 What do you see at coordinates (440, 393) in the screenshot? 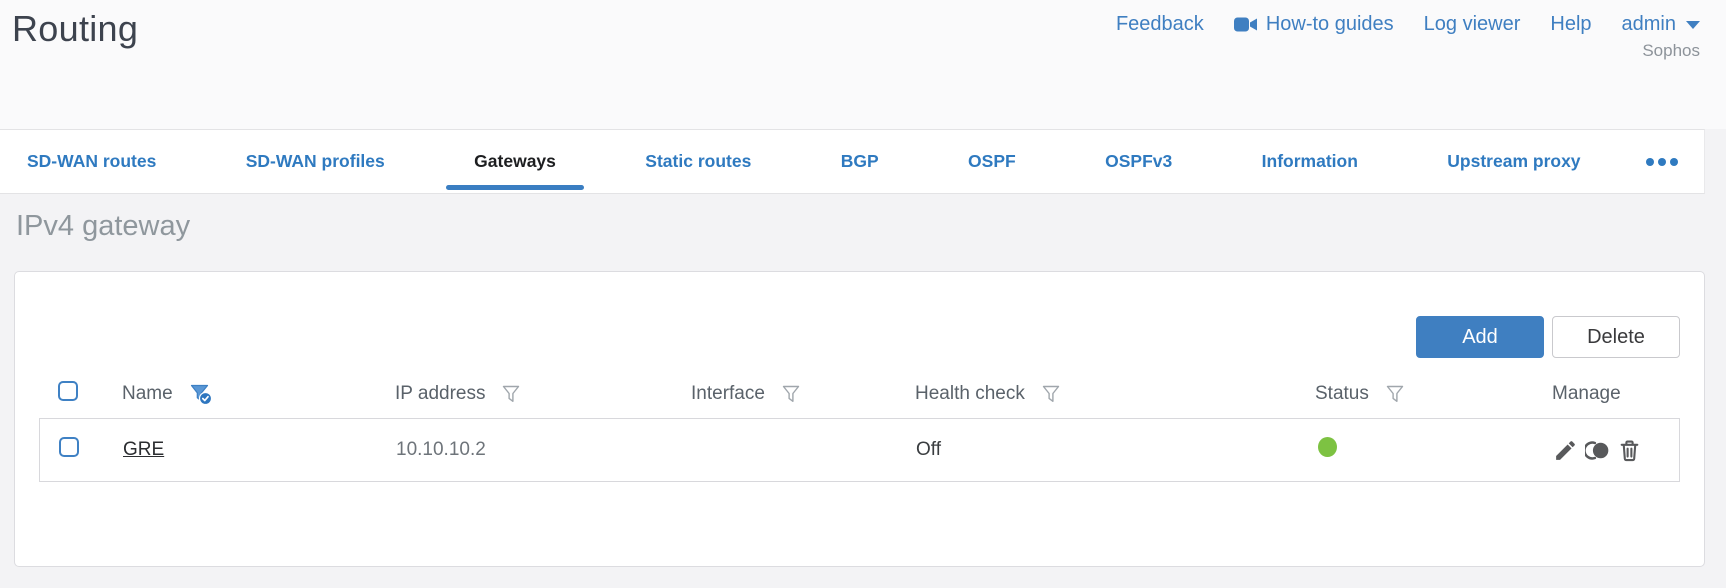
I see `column-header-ip-address: IP address` at bounding box center [440, 393].